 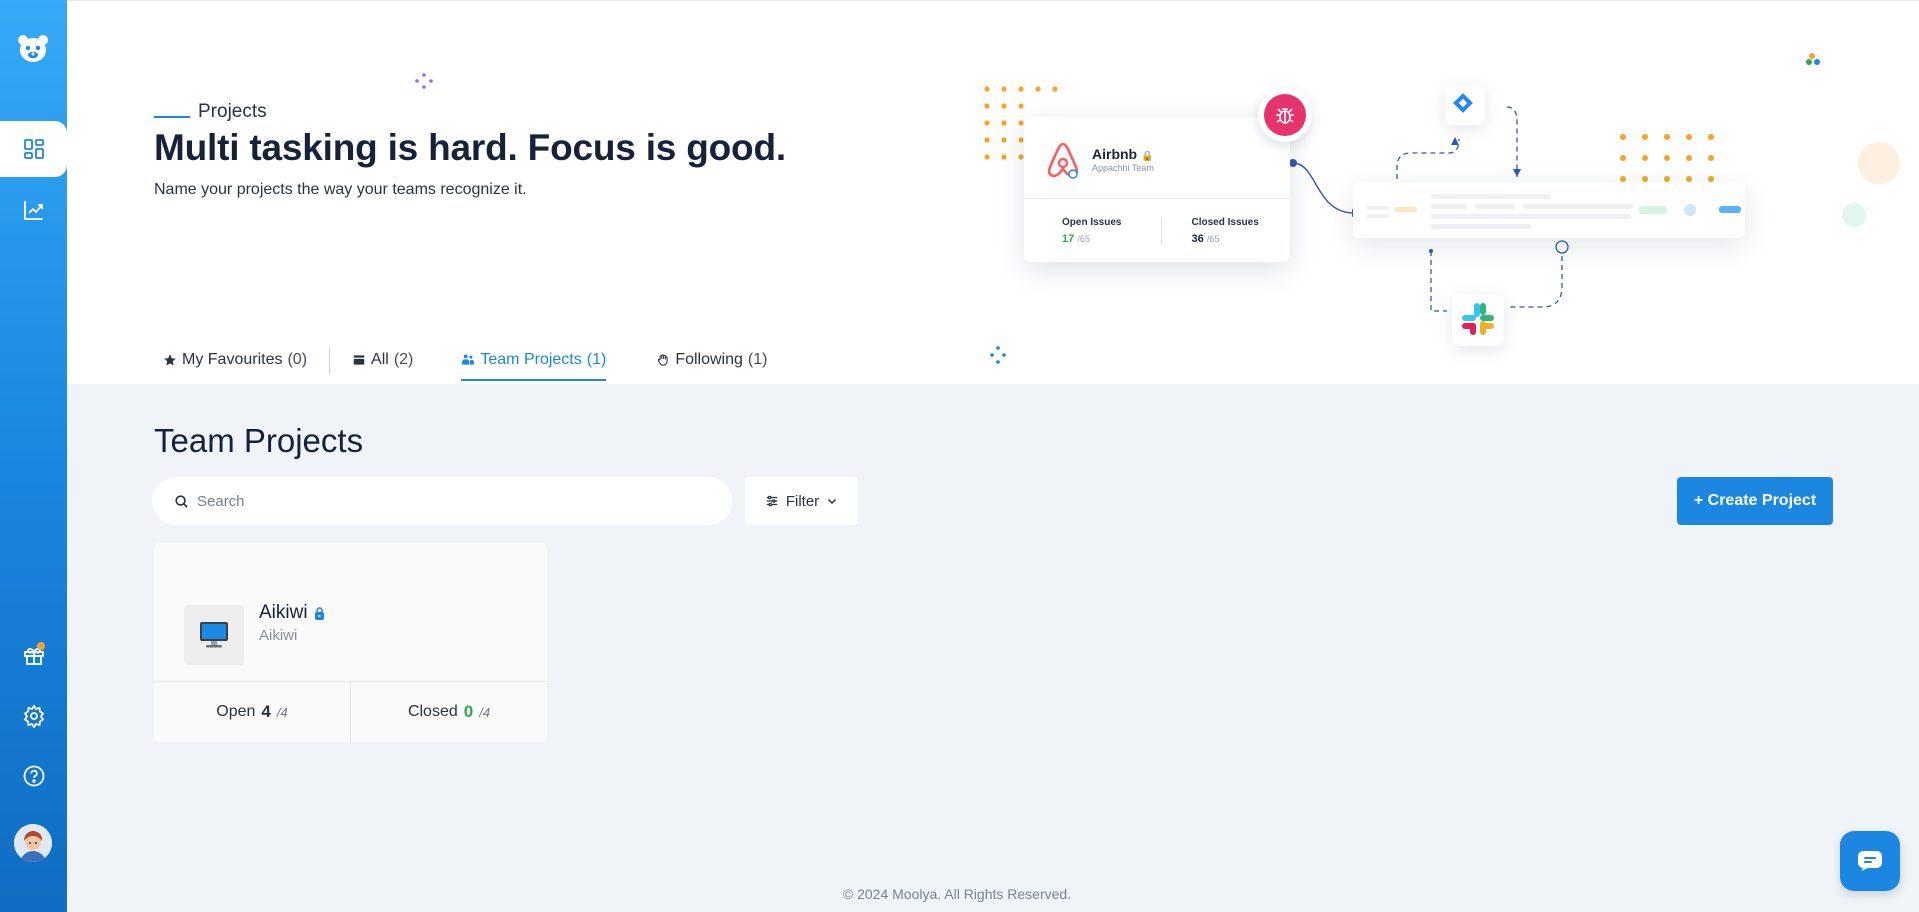 What do you see at coordinates (470, 147) in the screenshot?
I see `hero-title: Multi tasking is hard. Focus is good.` at bounding box center [470, 147].